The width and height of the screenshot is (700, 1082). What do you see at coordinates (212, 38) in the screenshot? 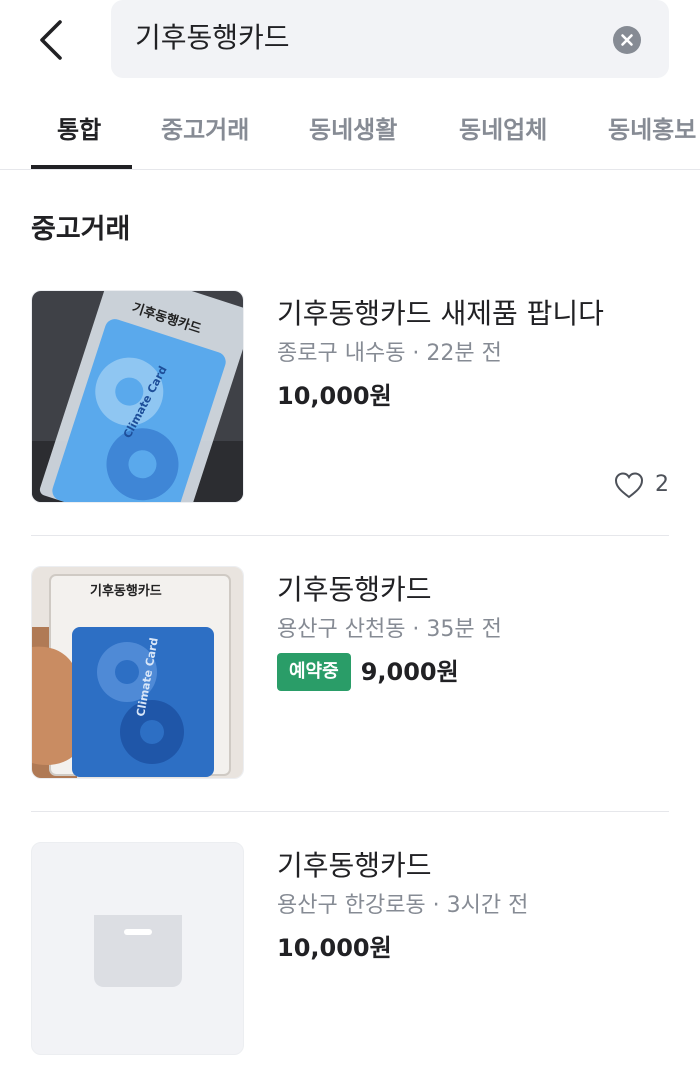
I see `search-query-text: 기후동행카드` at bounding box center [212, 38].